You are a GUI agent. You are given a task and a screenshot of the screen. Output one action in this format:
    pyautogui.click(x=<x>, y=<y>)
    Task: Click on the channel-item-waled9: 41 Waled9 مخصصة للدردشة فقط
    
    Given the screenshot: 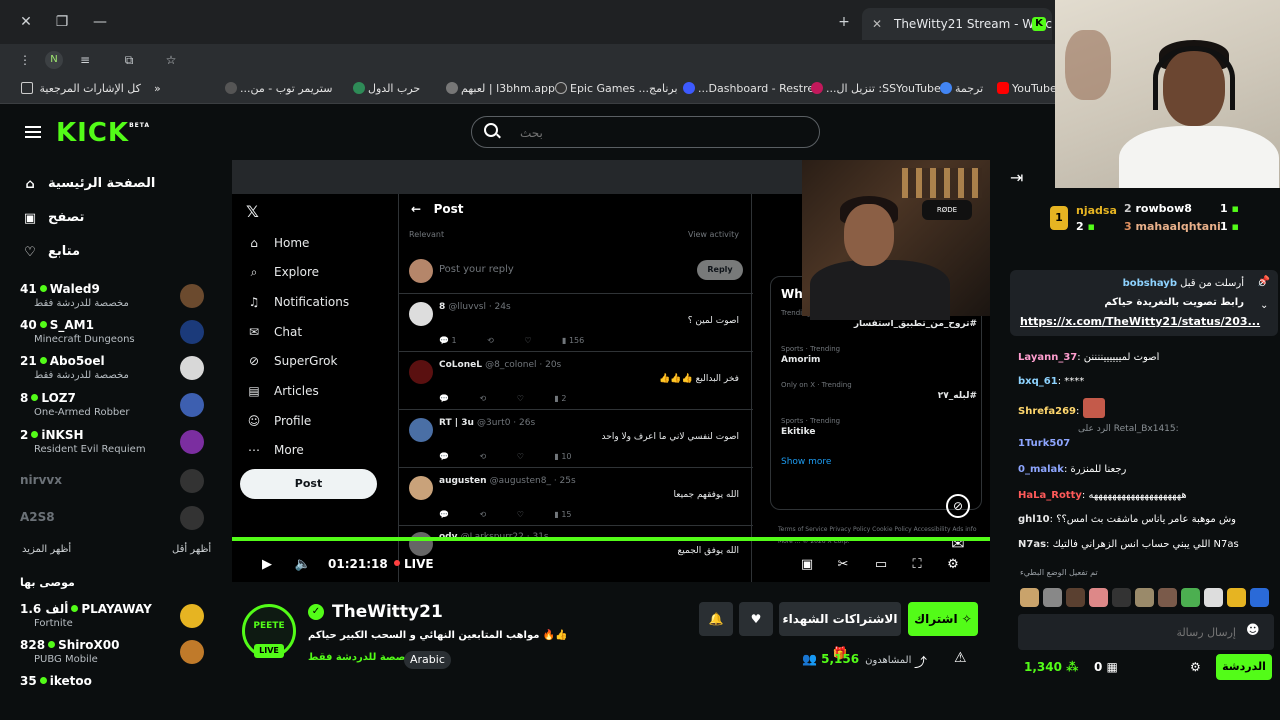 What is the action you would take?
    pyautogui.click(x=115, y=300)
    